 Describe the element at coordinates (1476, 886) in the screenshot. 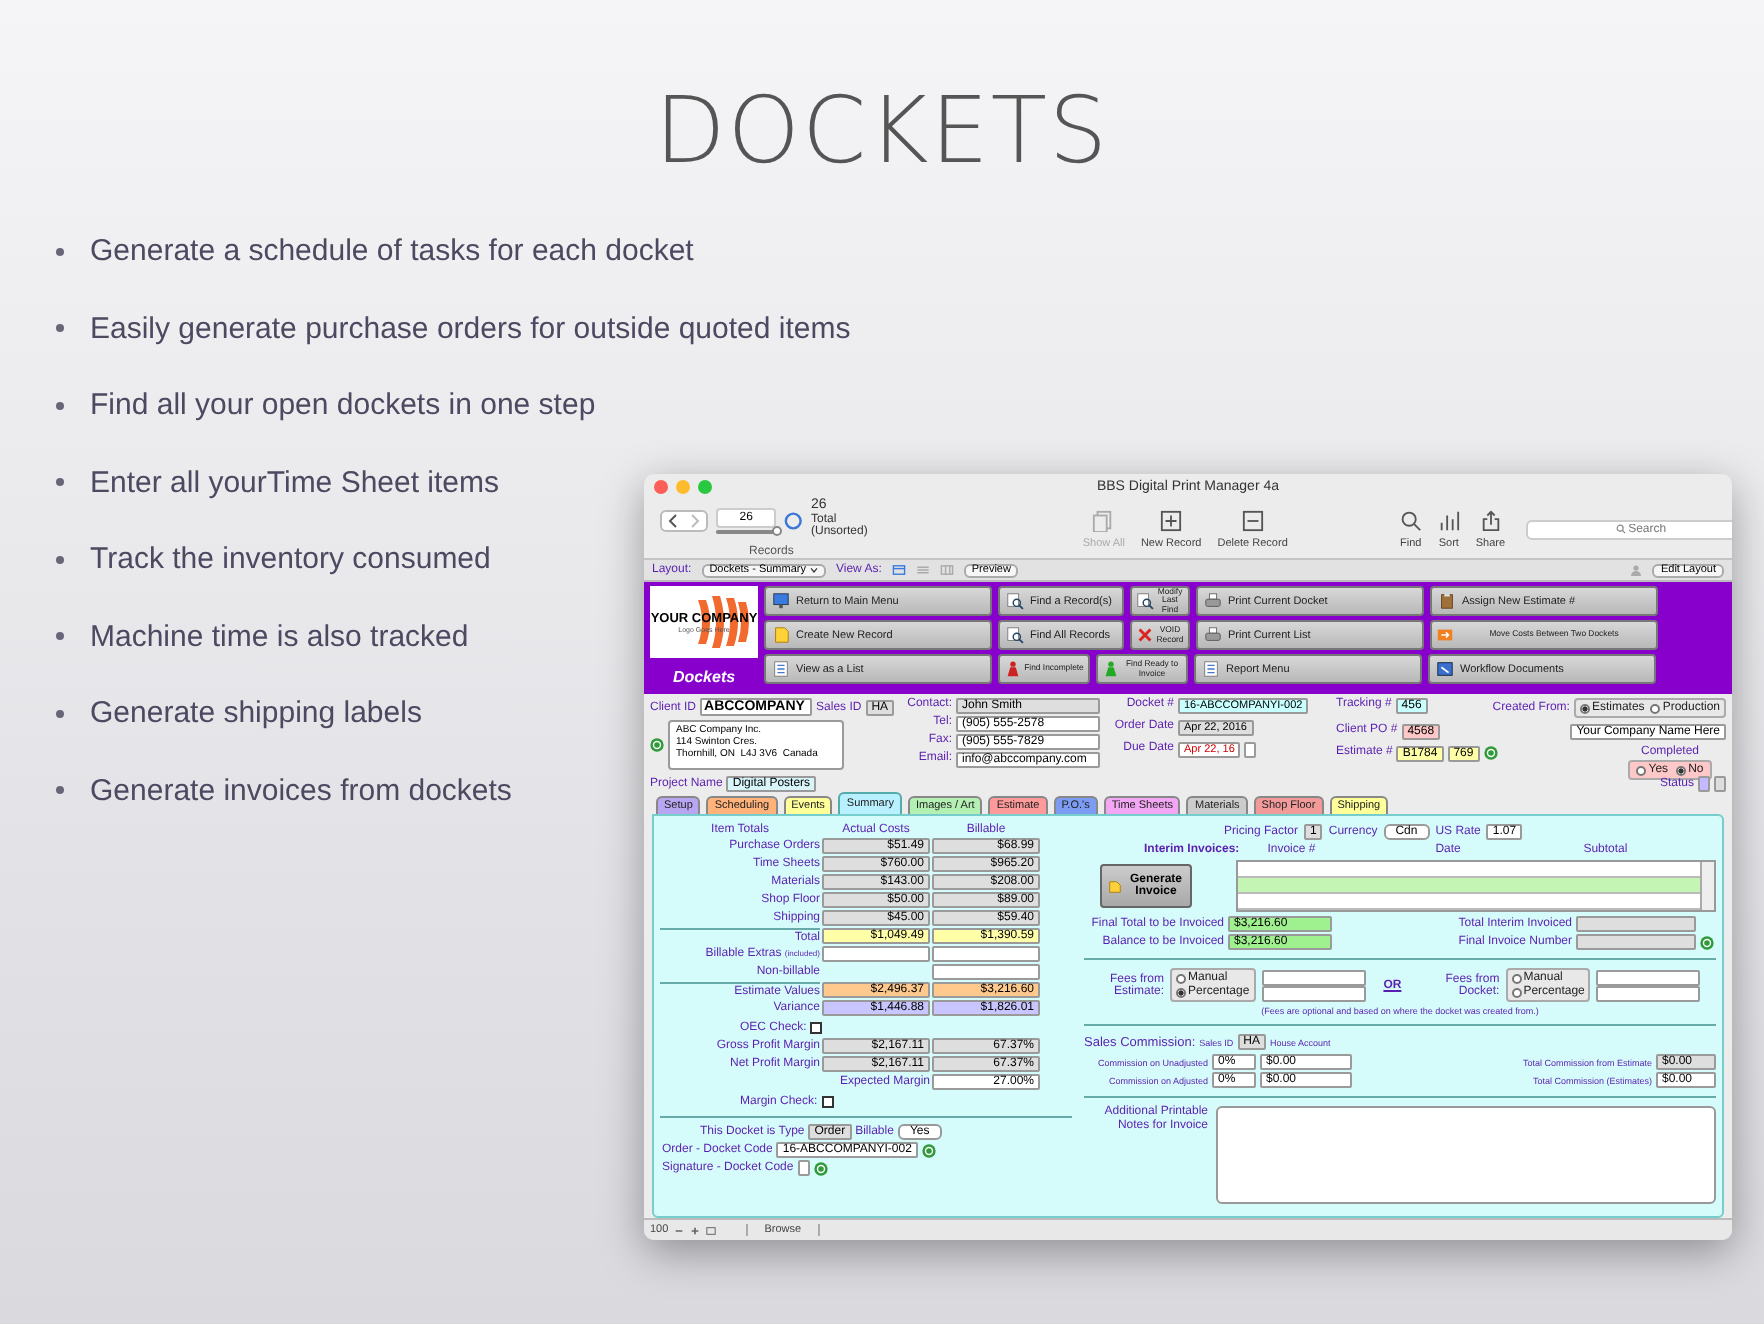

I see `invoice-list` at that location.